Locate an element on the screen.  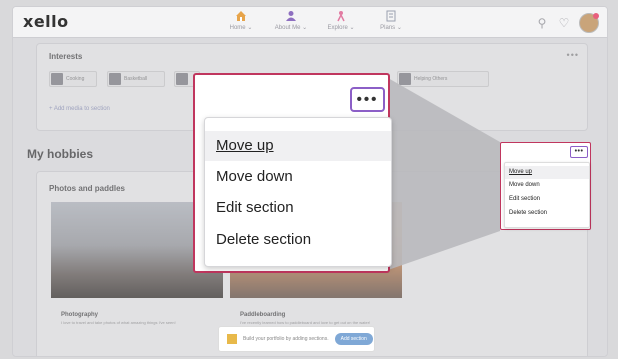
mini-menu-delete-section: Delete section is located at coordinates (547, 213).